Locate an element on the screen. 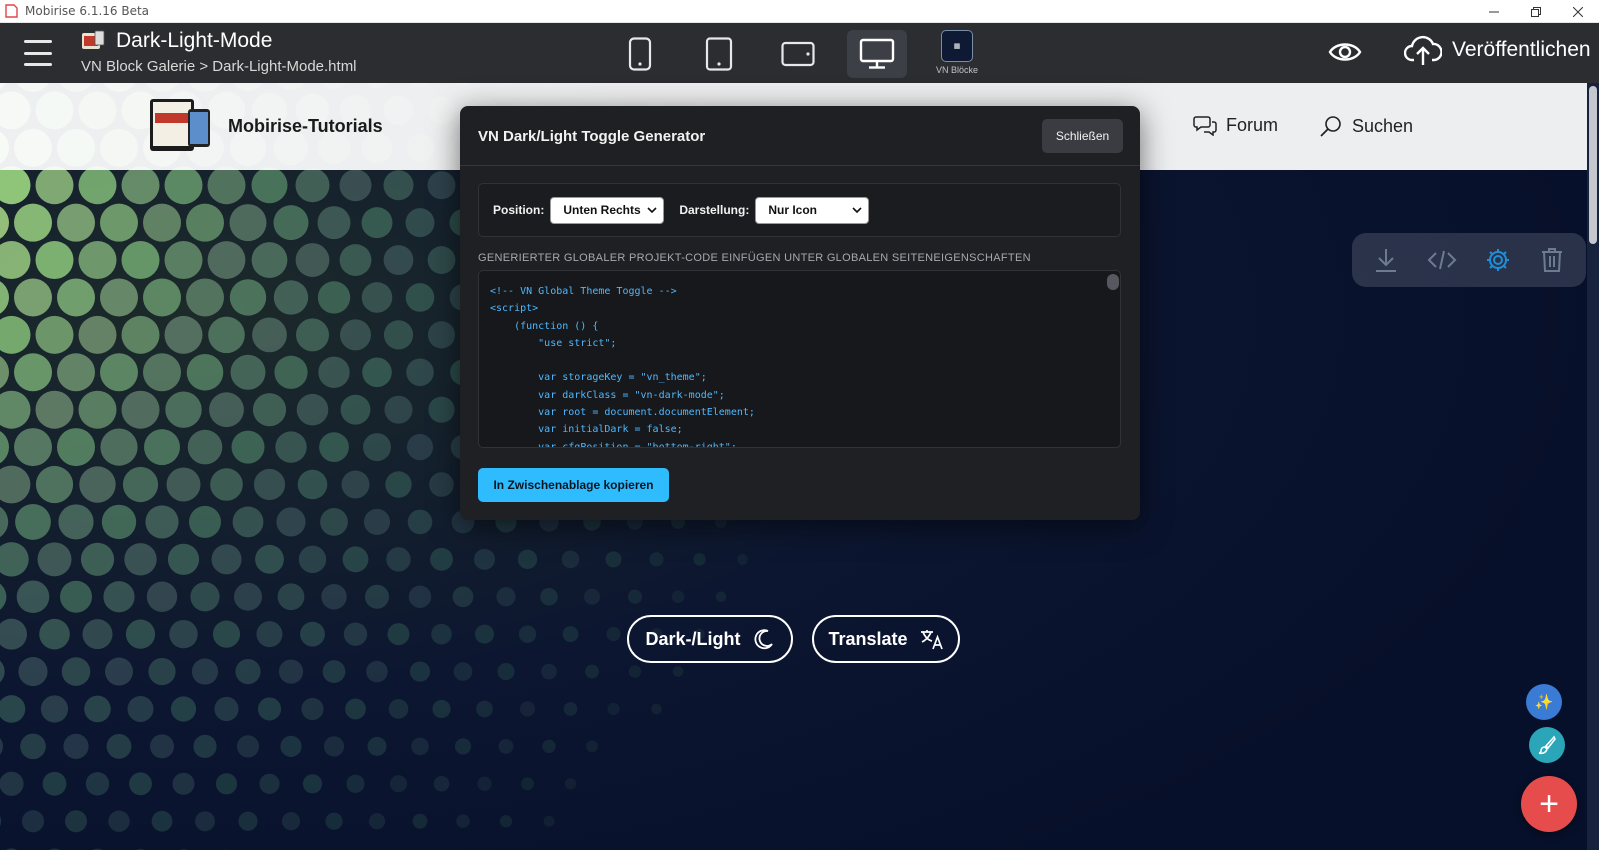  gear-icon is located at coordinates (1498, 260).